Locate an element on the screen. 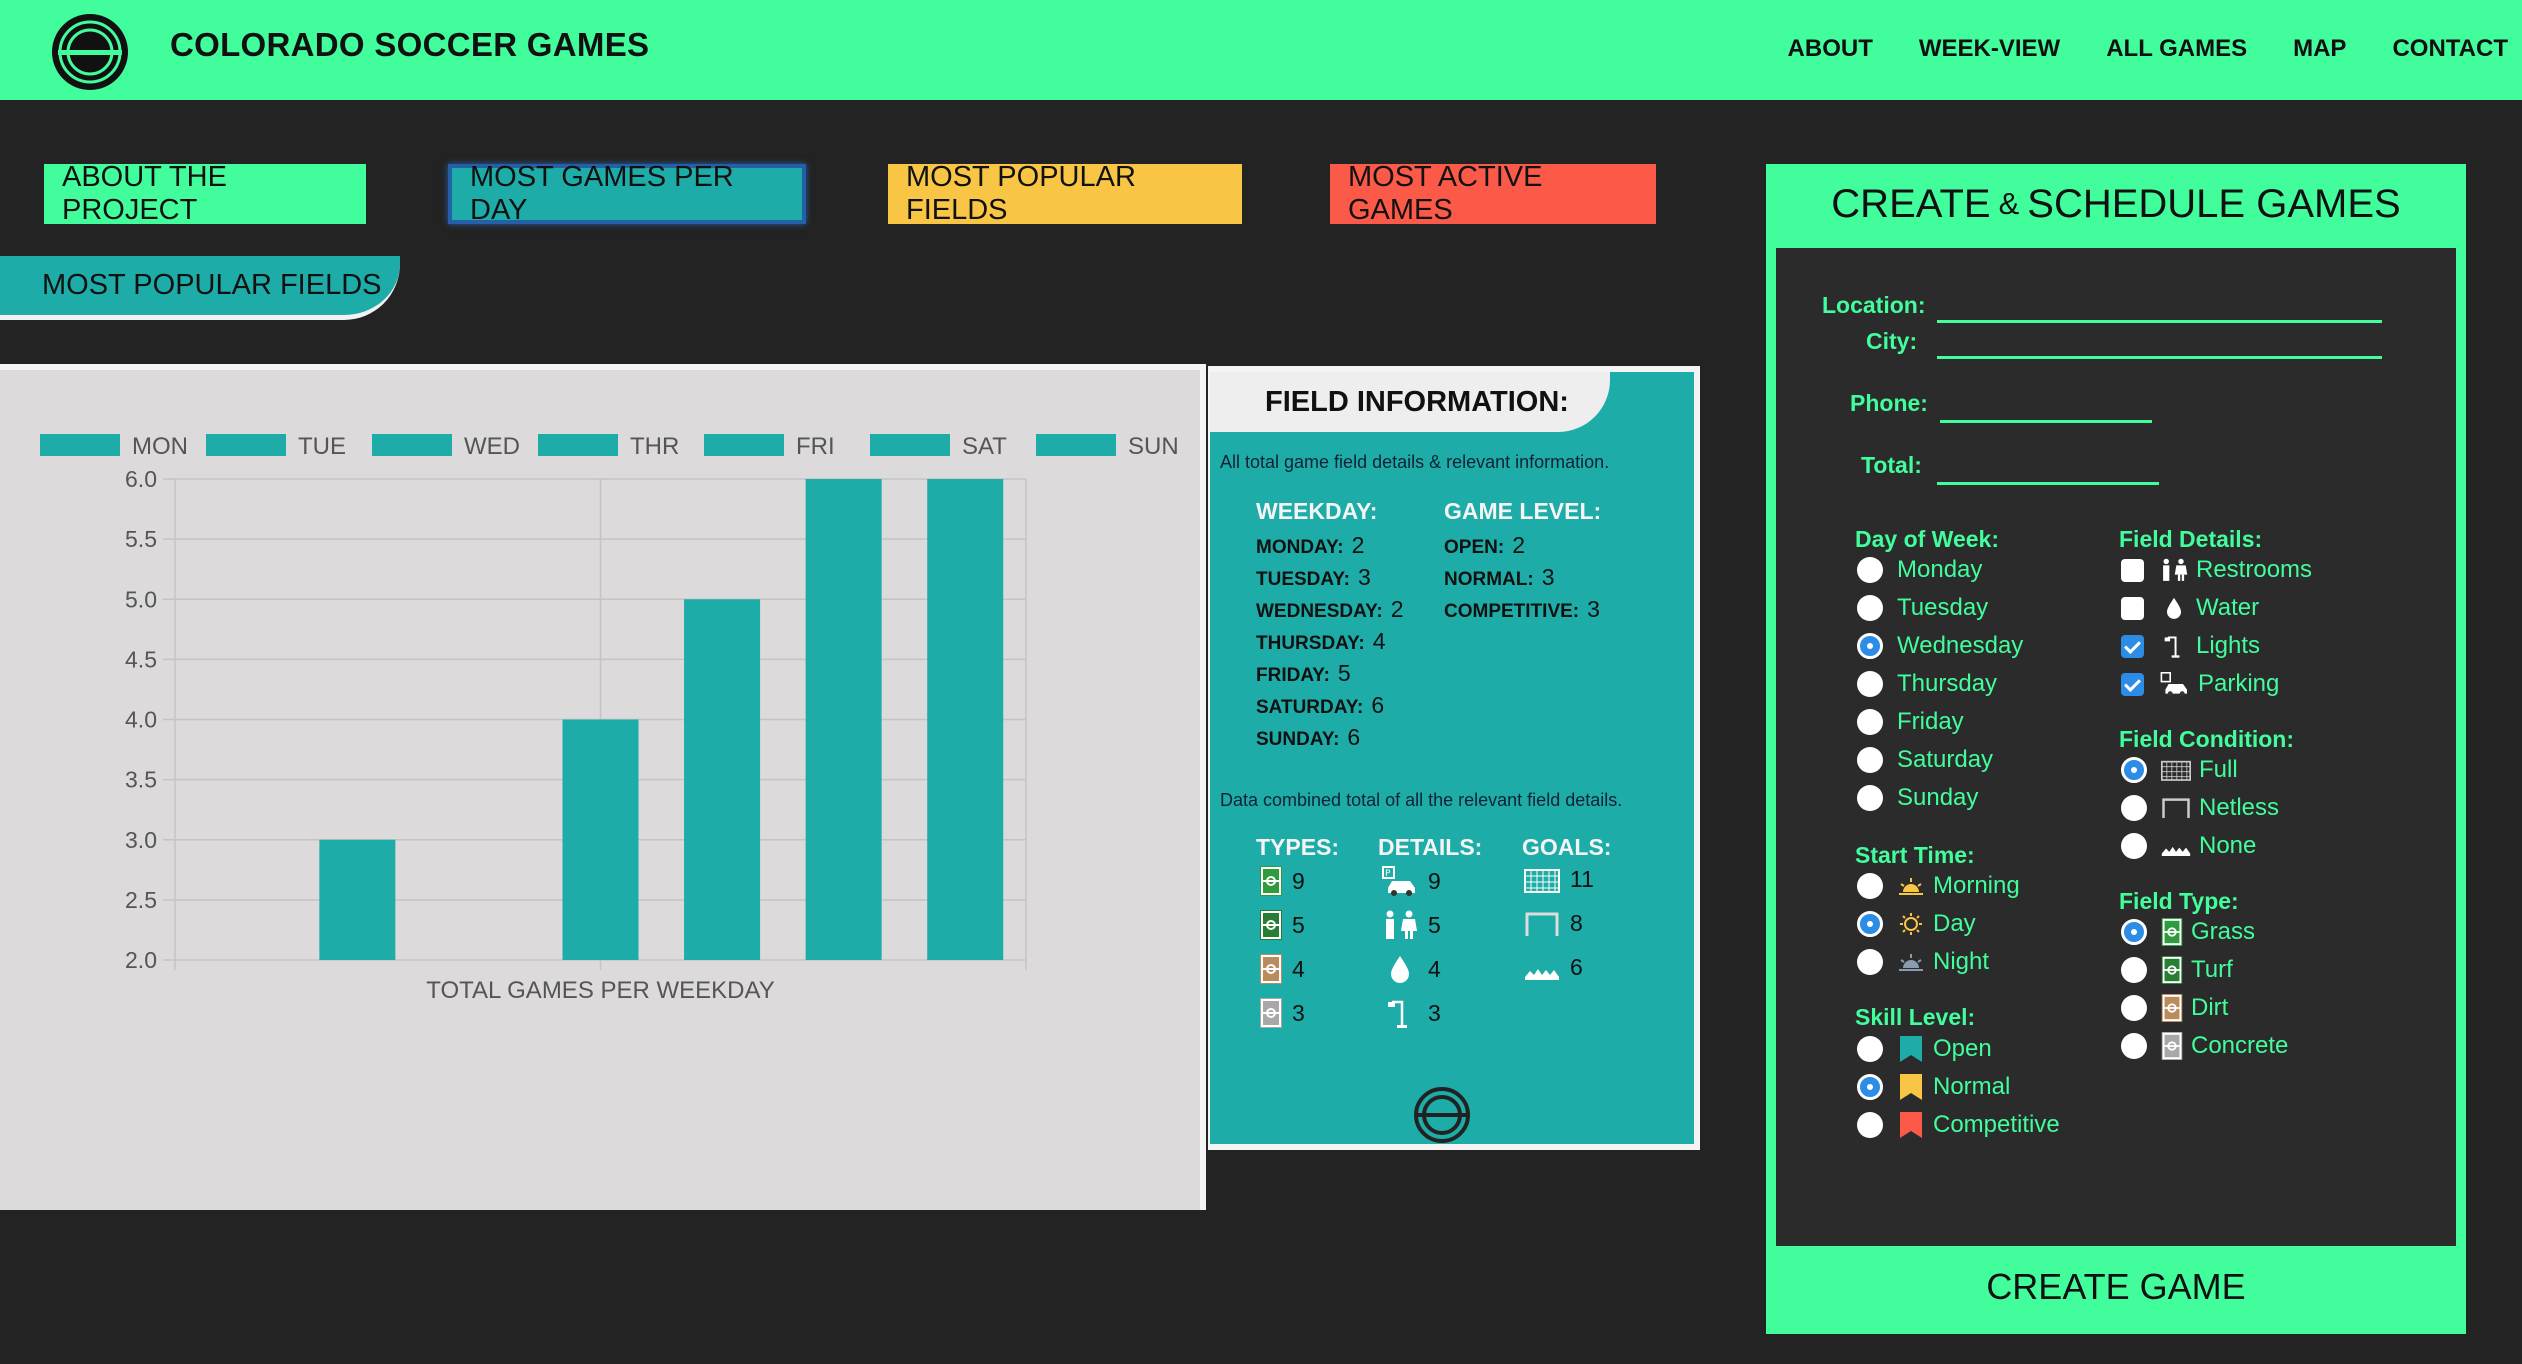  type-option-concrete: Concrete is located at coordinates (2204, 1046).